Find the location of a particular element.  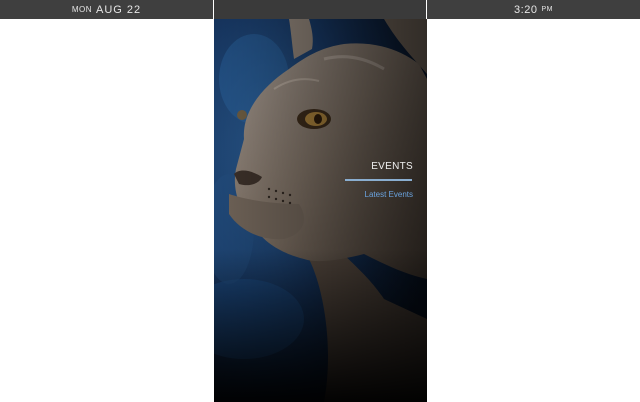

status-bar-time-segment: 3:20 PM is located at coordinates (533, 9).